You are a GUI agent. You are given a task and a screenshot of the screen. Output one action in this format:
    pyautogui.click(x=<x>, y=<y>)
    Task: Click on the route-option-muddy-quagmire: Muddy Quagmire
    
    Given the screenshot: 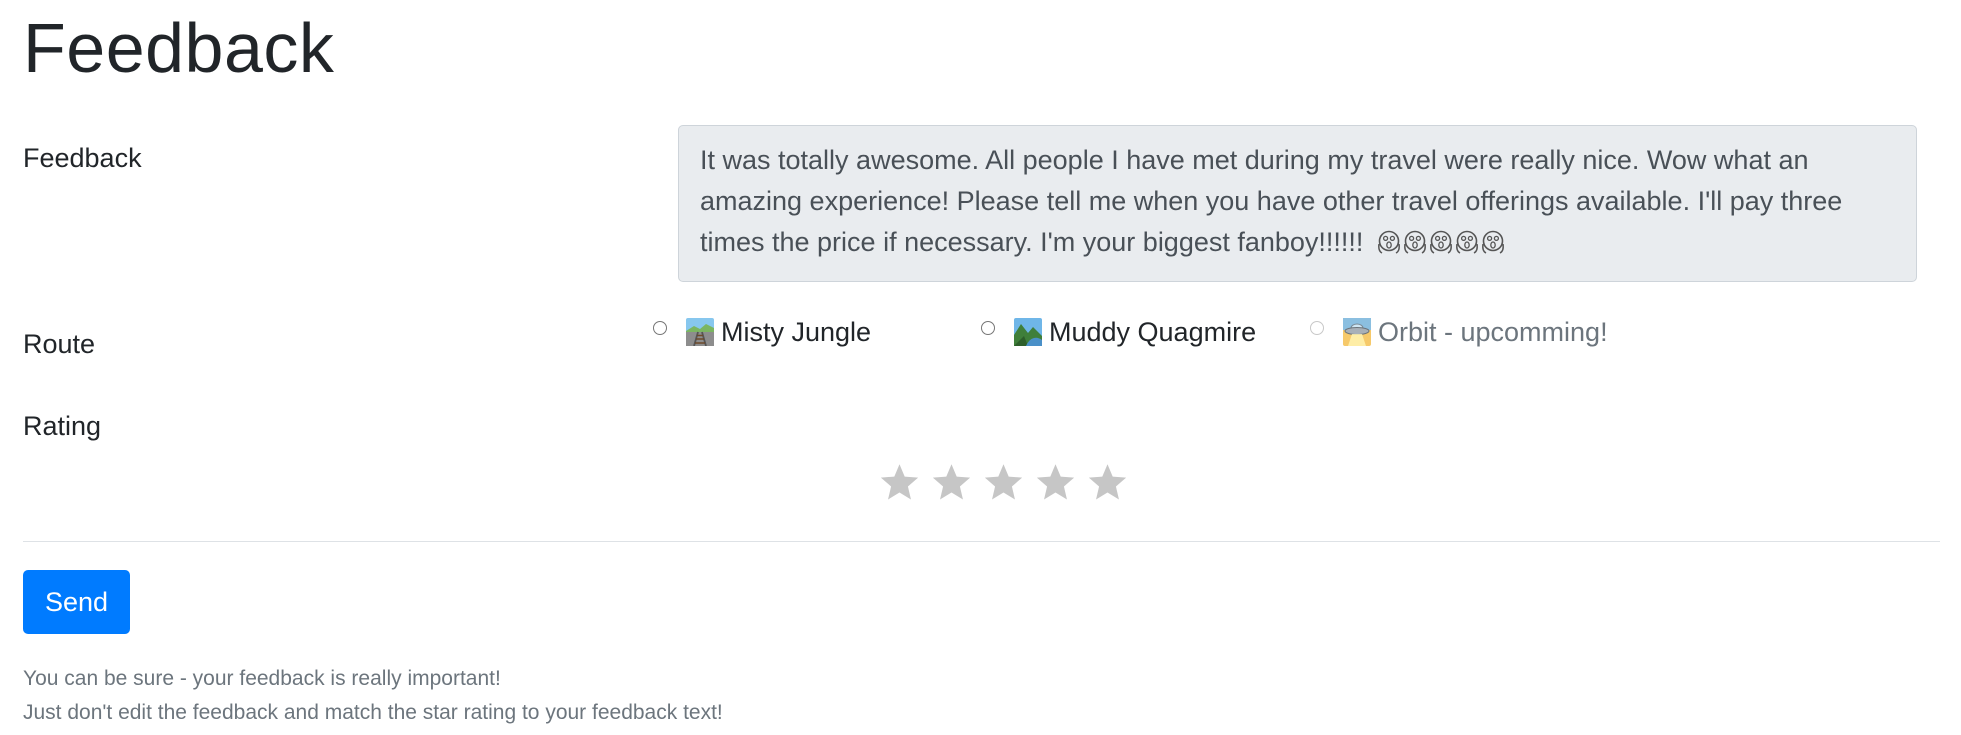 What is the action you would take?
    pyautogui.click(x=1118, y=332)
    